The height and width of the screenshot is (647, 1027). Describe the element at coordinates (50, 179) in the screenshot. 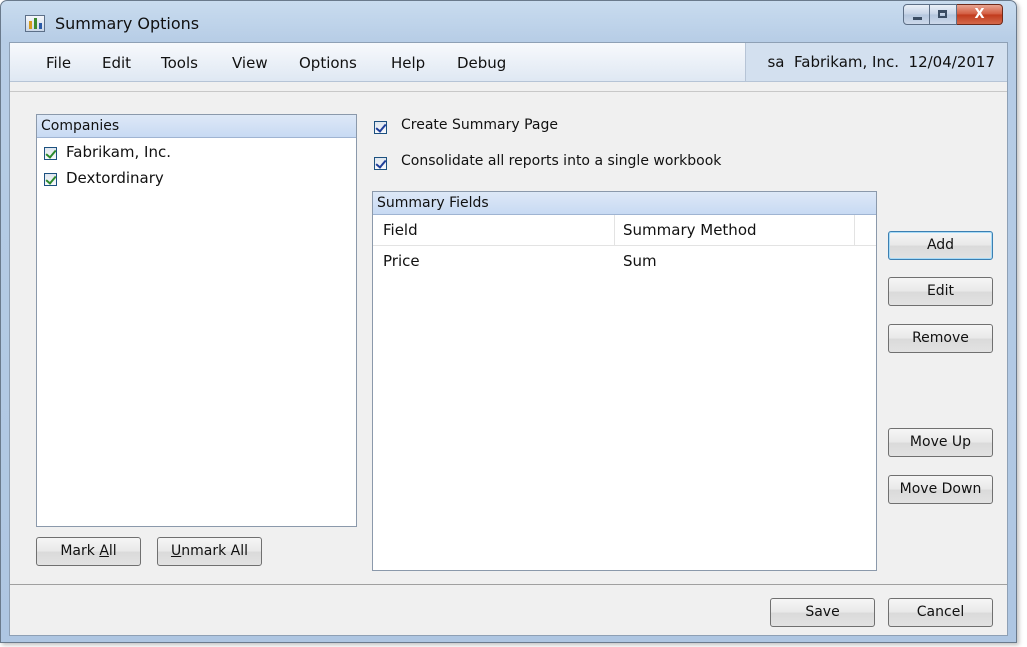

I see `company-checkbox-dextordinary` at that location.